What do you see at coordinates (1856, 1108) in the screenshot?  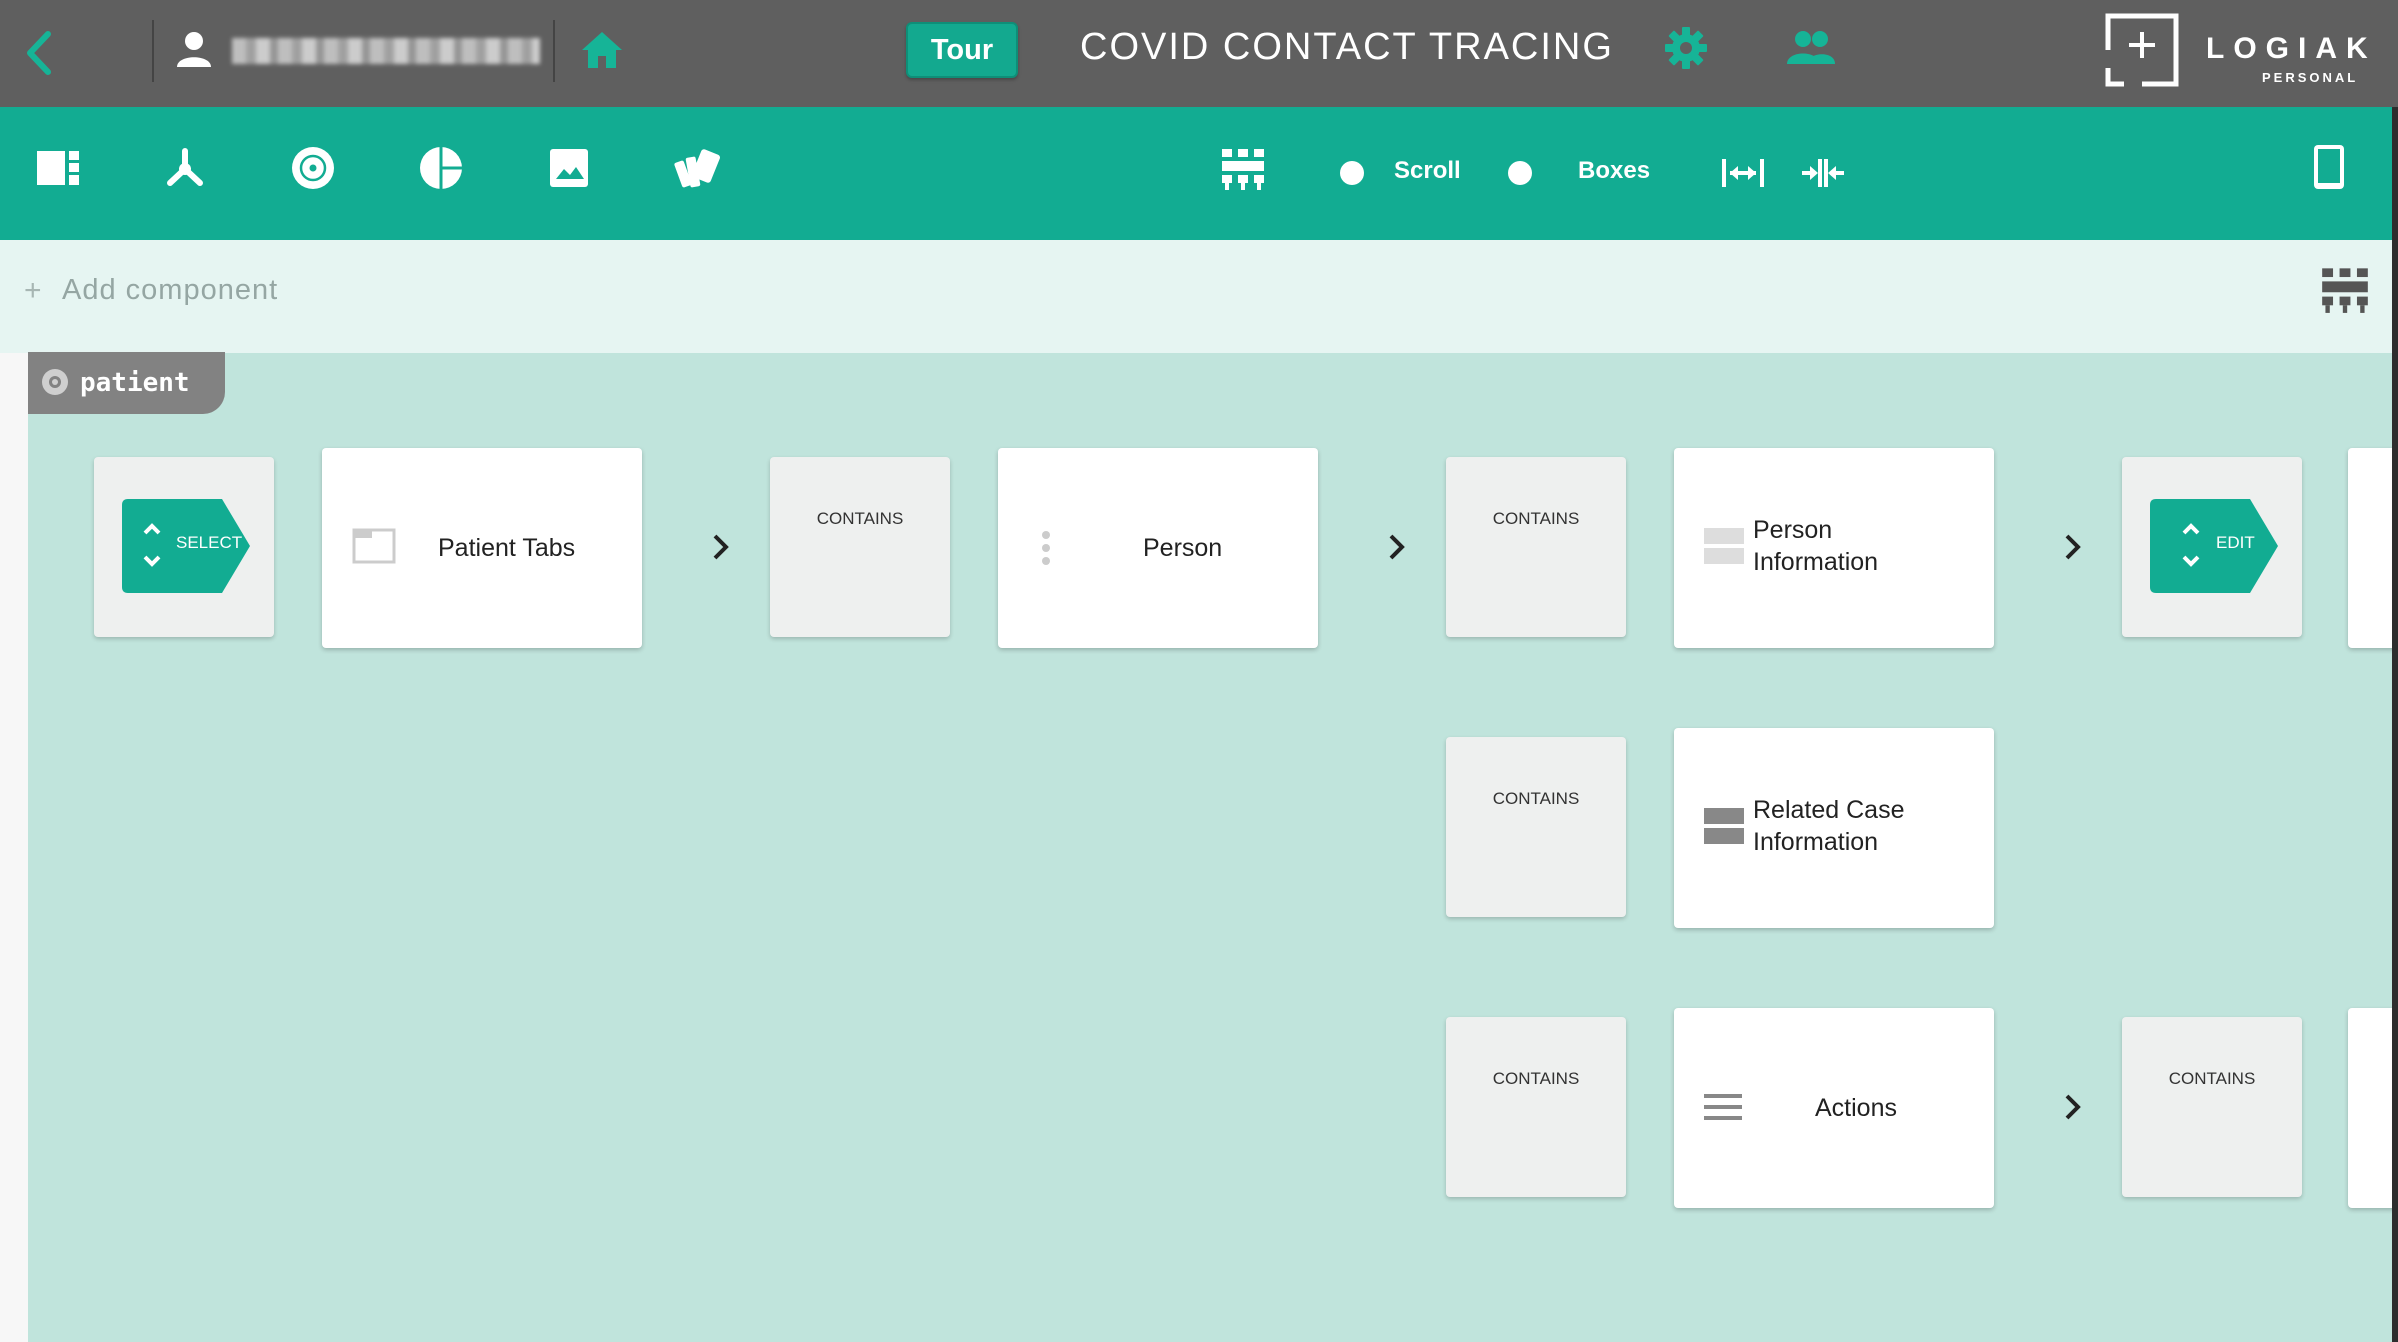 I see `card-title: Actions` at bounding box center [1856, 1108].